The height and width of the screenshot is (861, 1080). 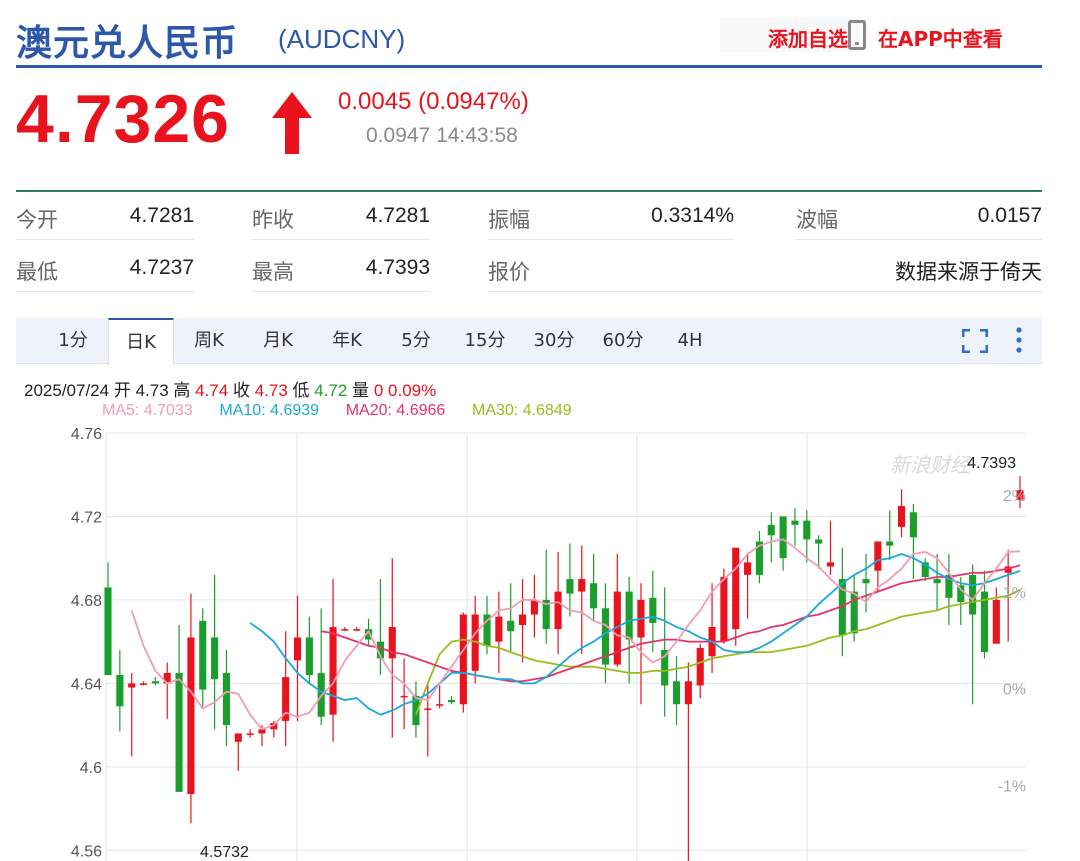 What do you see at coordinates (86, 851) in the screenshot?
I see `y-tick-label: 4.56` at bounding box center [86, 851].